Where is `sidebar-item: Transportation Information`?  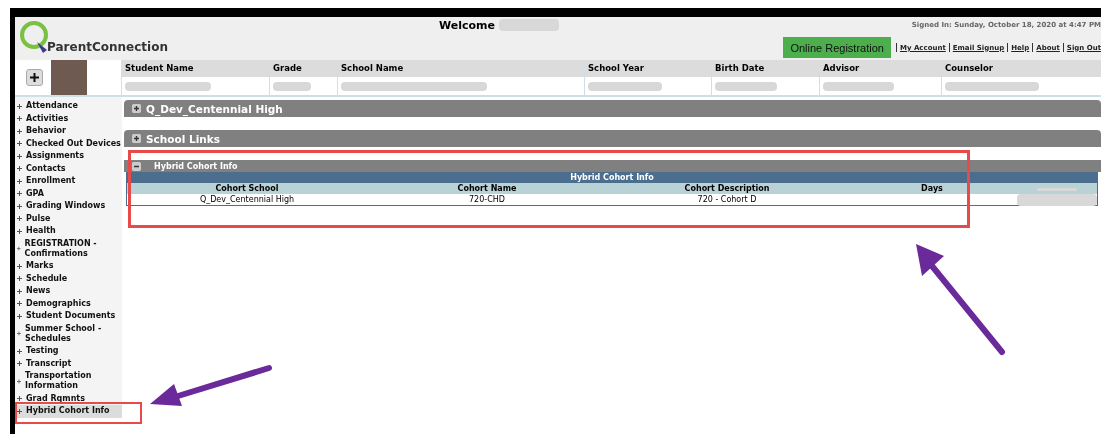 sidebar-item: Transportation Information is located at coordinates (68, 381).